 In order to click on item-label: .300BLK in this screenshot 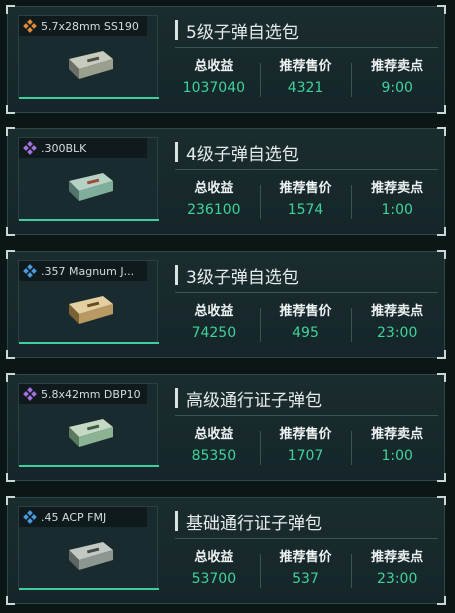, I will do `click(83, 148)`.